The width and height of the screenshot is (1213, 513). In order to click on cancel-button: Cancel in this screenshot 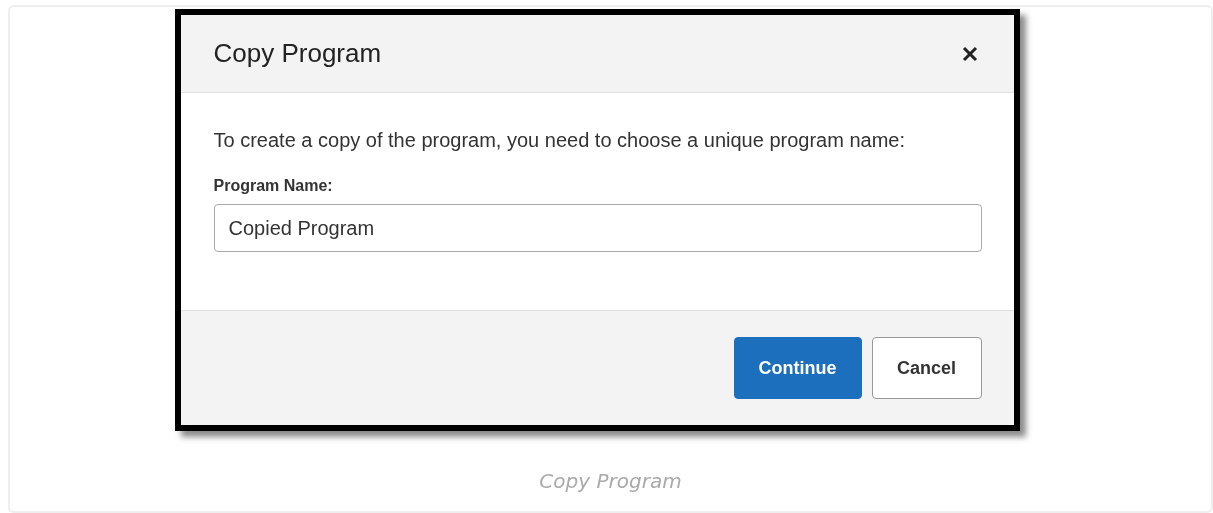, I will do `click(926, 368)`.